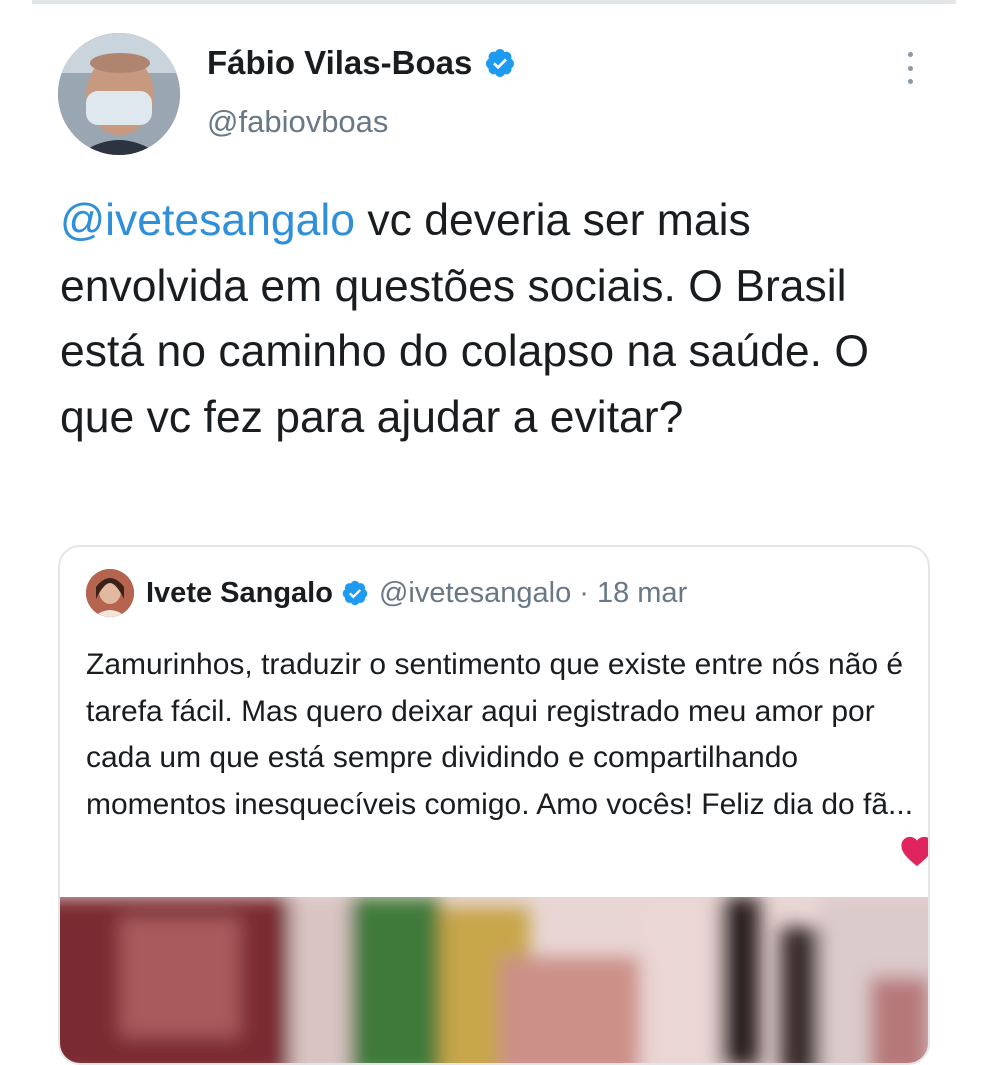  What do you see at coordinates (475, 592) in the screenshot?
I see `quoted-author-handle: @ivetesangalo` at bounding box center [475, 592].